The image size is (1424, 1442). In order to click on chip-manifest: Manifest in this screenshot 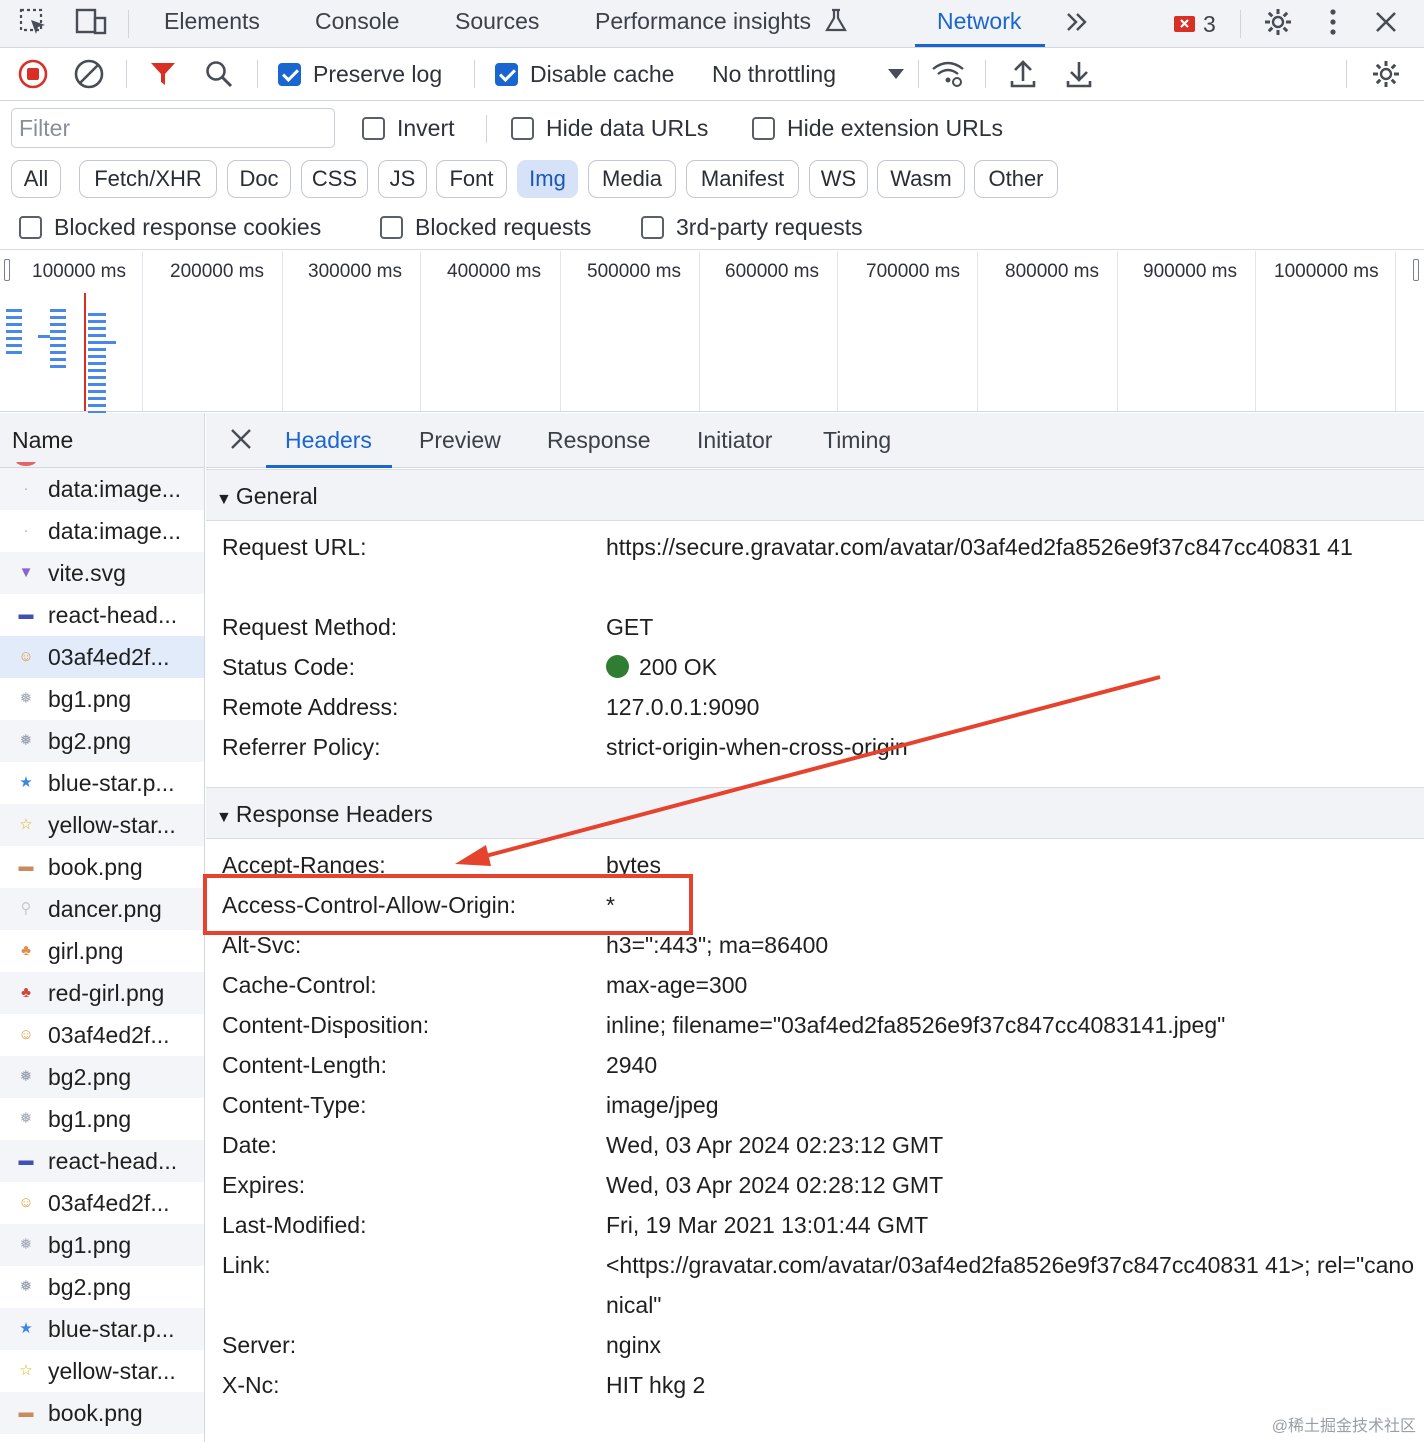, I will do `click(742, 179)`.